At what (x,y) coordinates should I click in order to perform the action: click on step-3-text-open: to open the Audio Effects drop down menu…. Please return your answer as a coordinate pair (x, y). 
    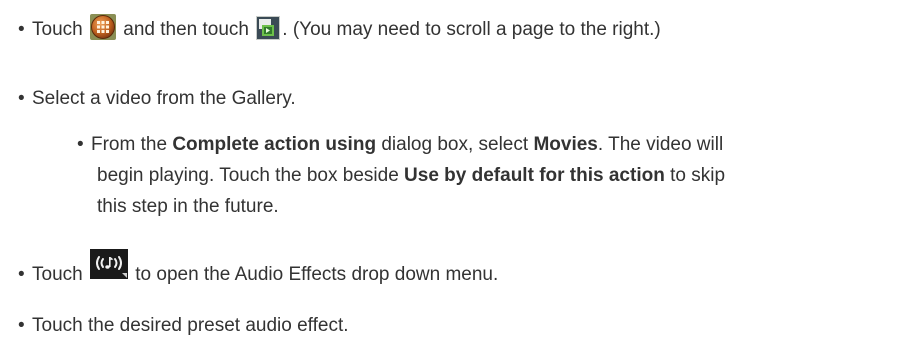
    Looking at the image, I should click on (317, 274).